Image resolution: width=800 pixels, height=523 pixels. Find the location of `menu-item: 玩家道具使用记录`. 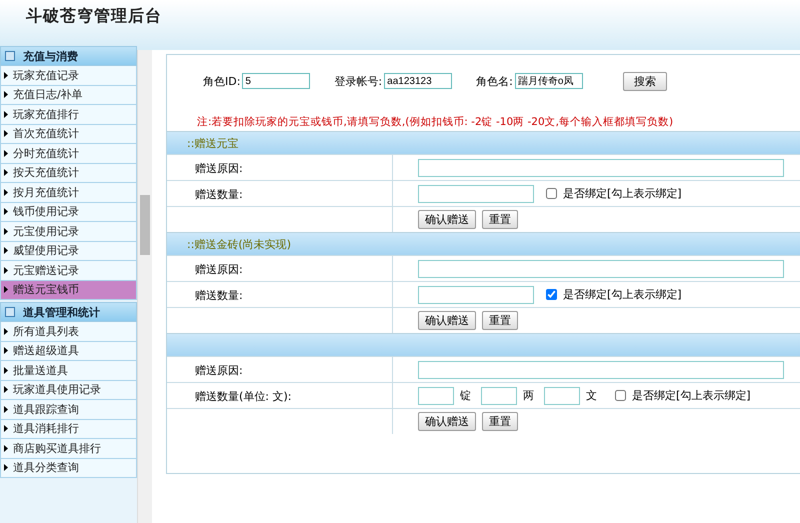

menu-item: 玩家道具使用记录 is located at coordinates (69, 390).